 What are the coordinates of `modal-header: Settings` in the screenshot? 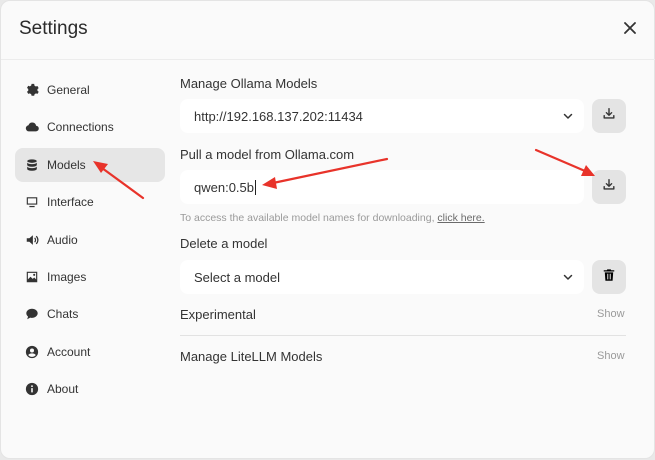 It's located at (328, 30).